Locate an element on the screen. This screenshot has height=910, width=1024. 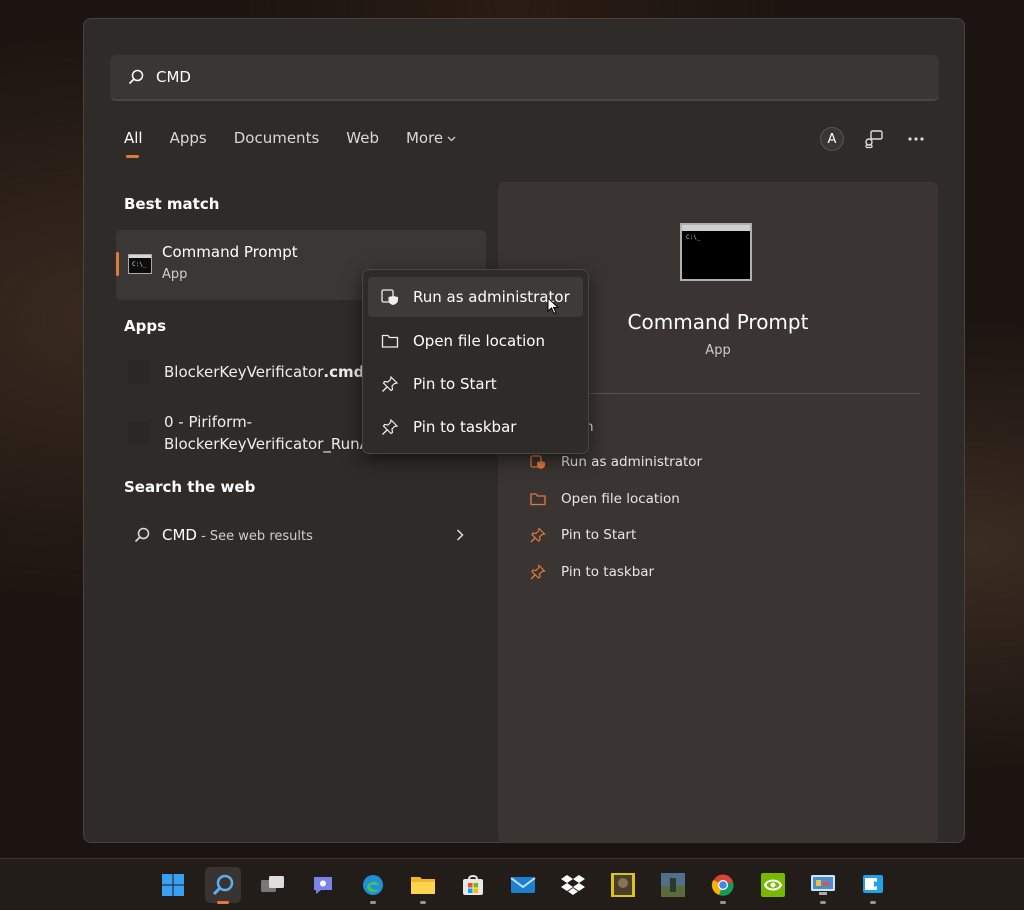
active-indicator is located at coordinates (223, 902).